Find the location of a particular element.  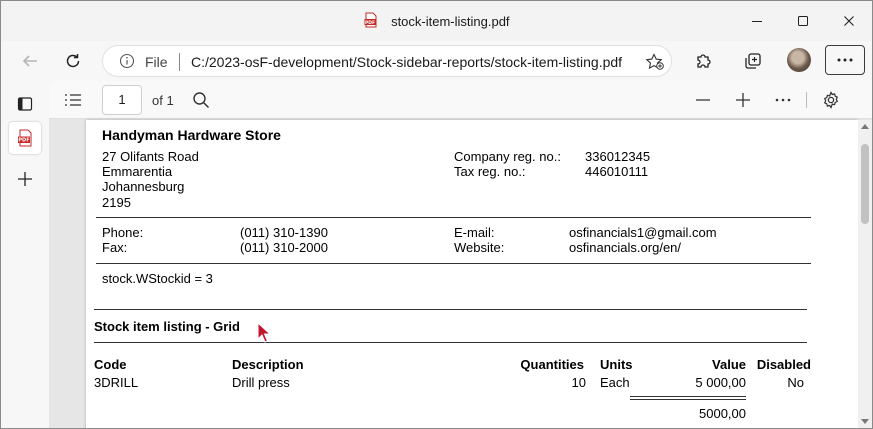

mouse-cursor-icon is located at coordinates (264, 332).